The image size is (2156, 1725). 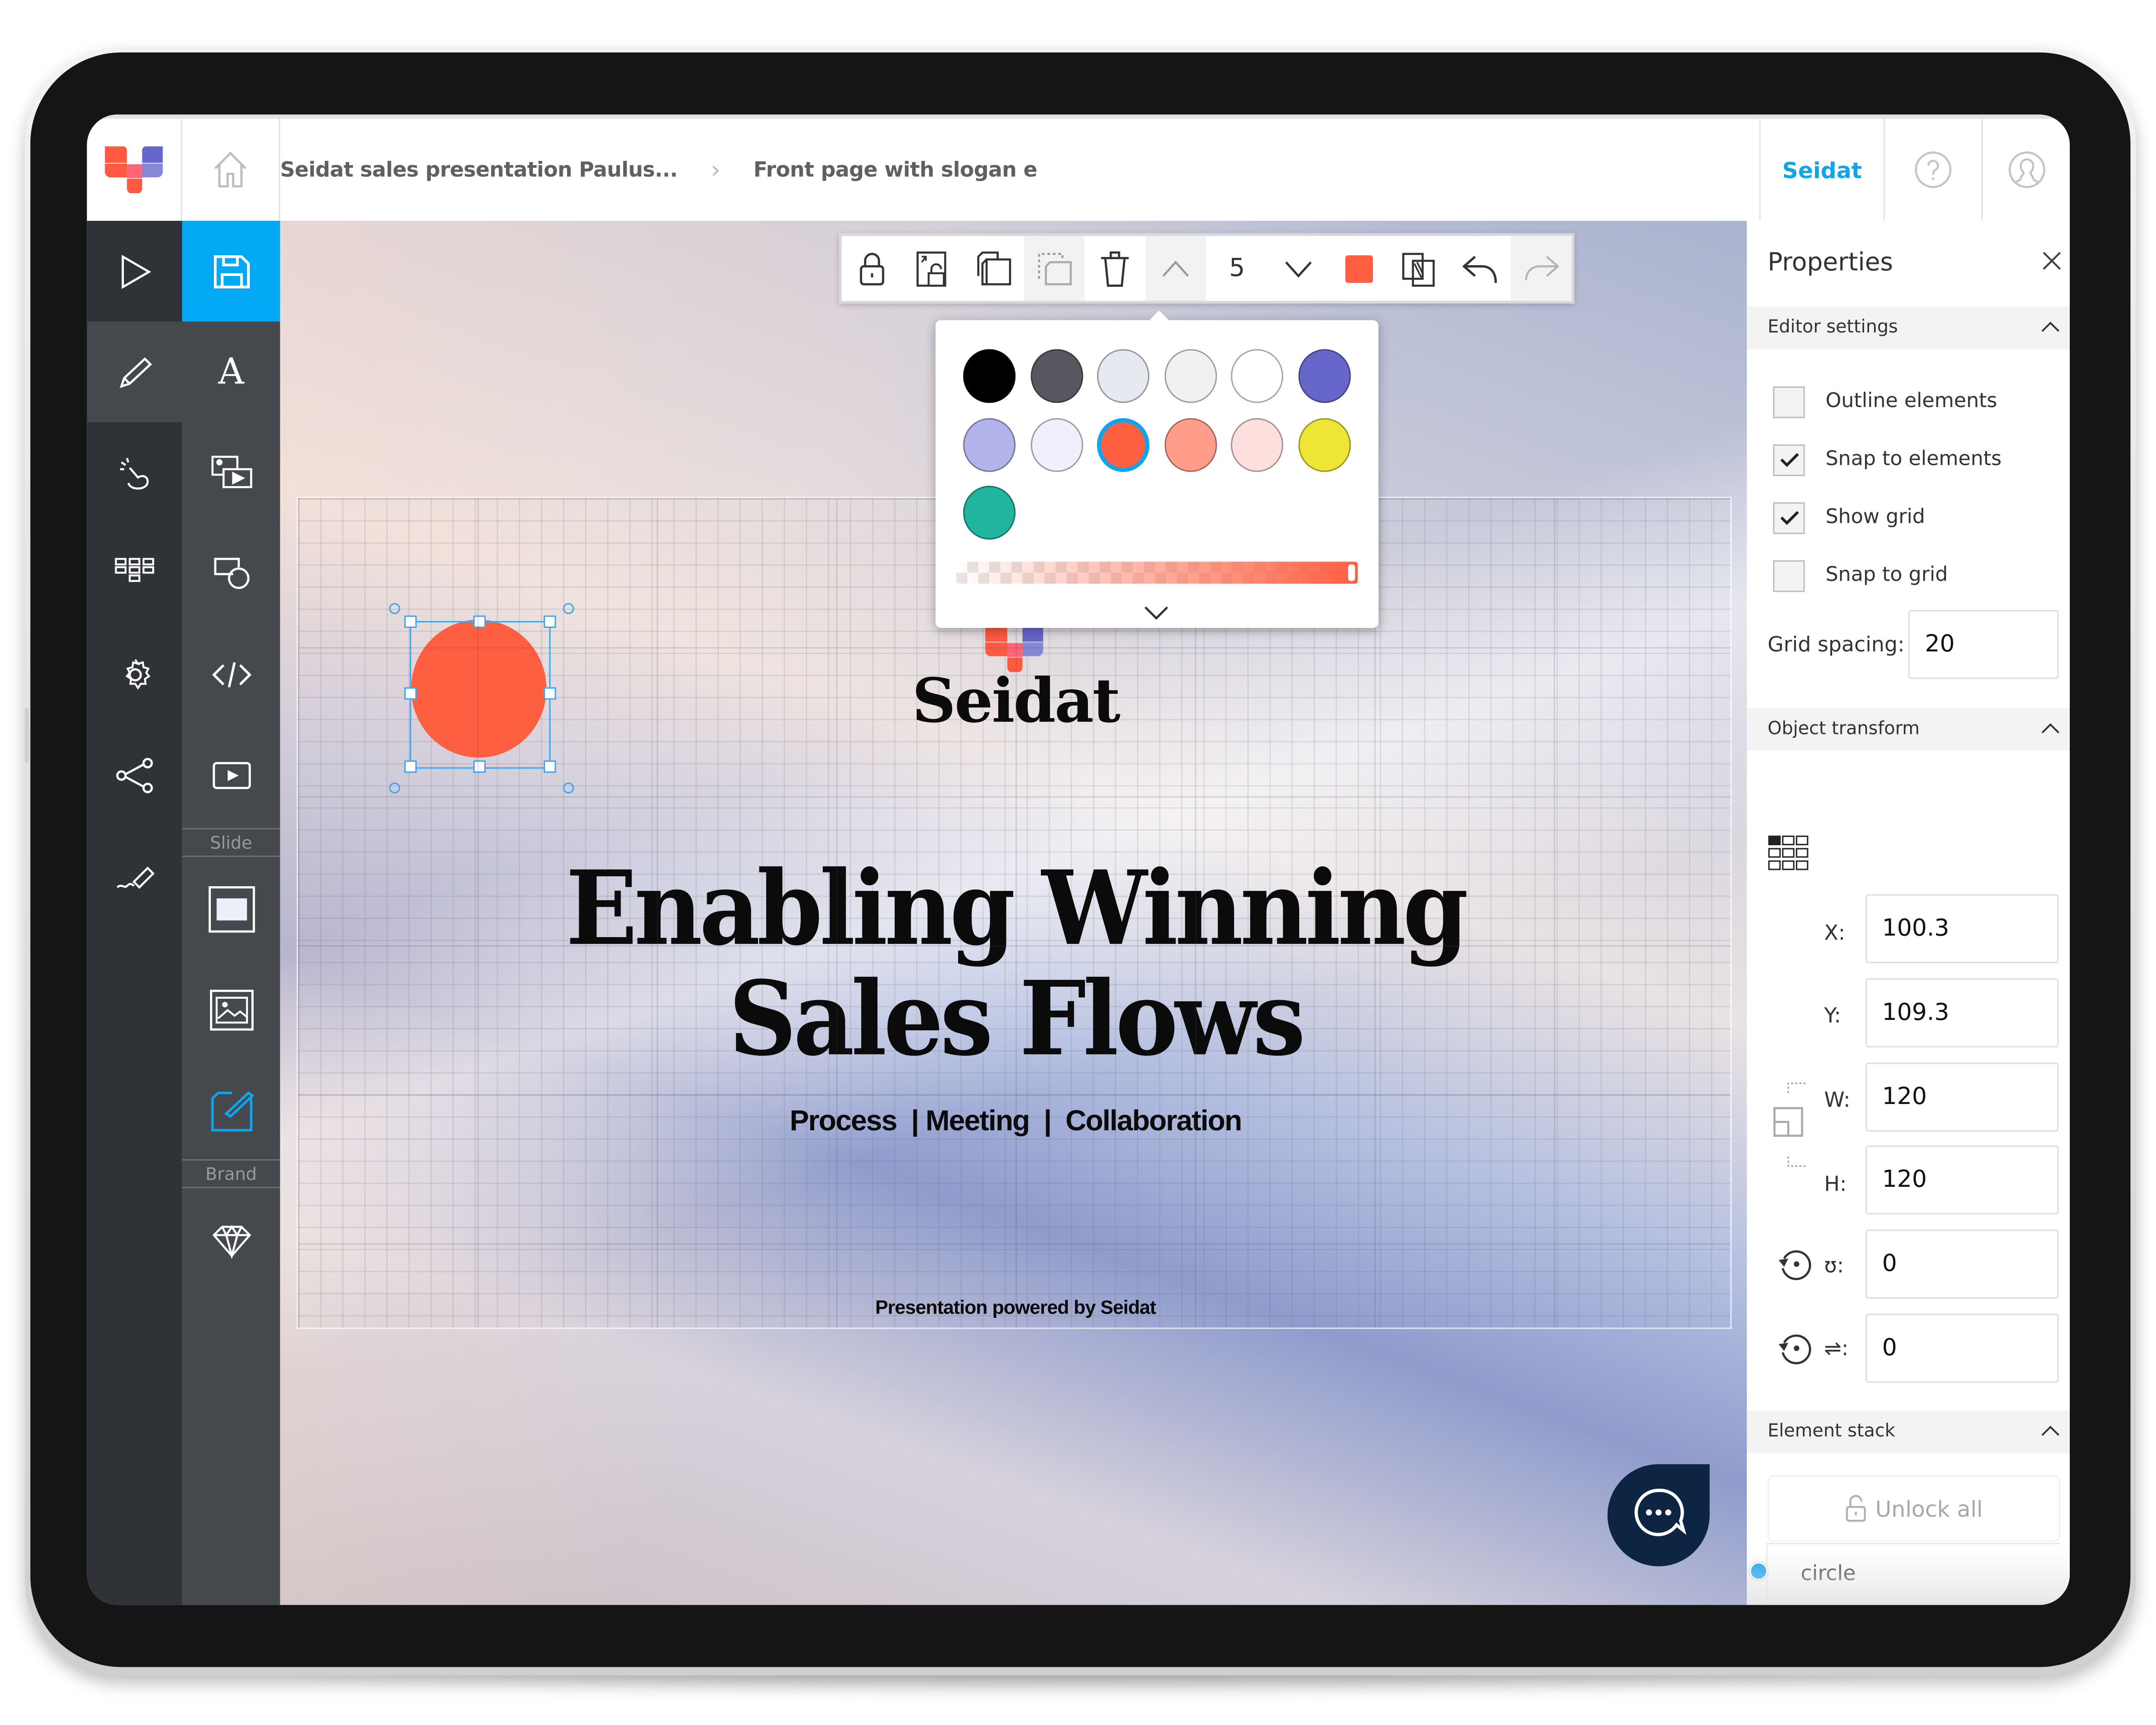 What do you see at coordinates (993, 269) in the screenshot?
I see `duplicate-button` at bounding box center [993, 269].